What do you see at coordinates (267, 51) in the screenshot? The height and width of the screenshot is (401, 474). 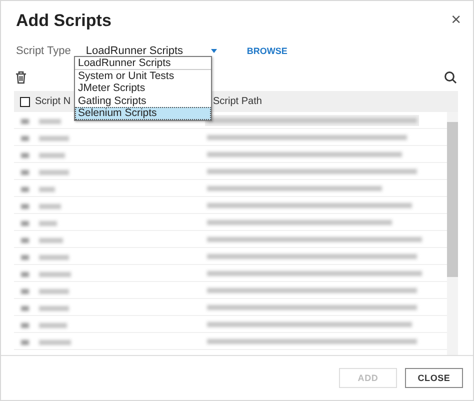 I see `browse-link: BROWSE` at bounding box center [267, 51].